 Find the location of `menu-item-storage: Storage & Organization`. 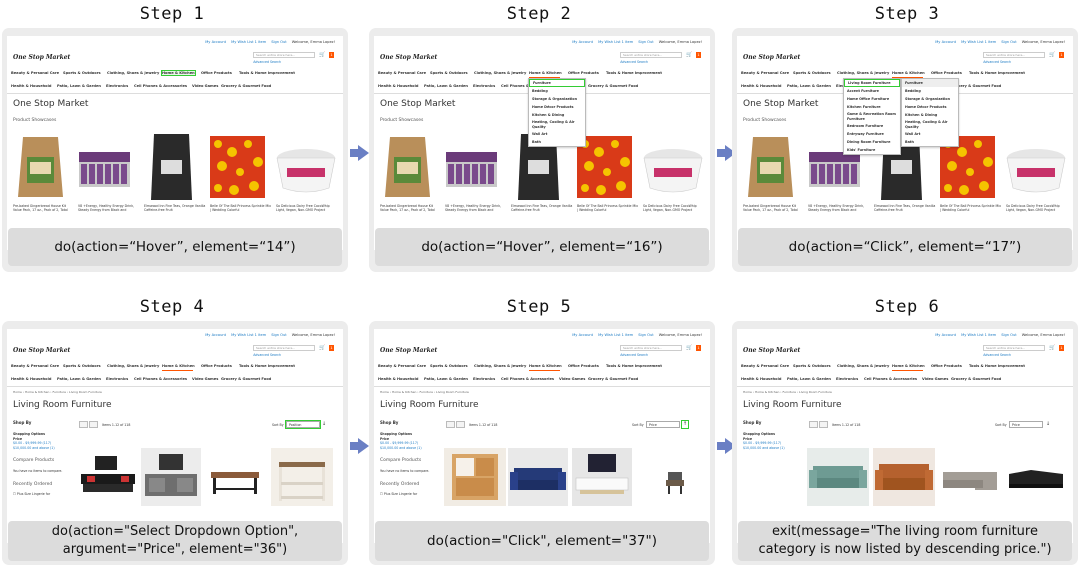

menu-item-storage: Storage & Organization is located at coordinates (557, 99).